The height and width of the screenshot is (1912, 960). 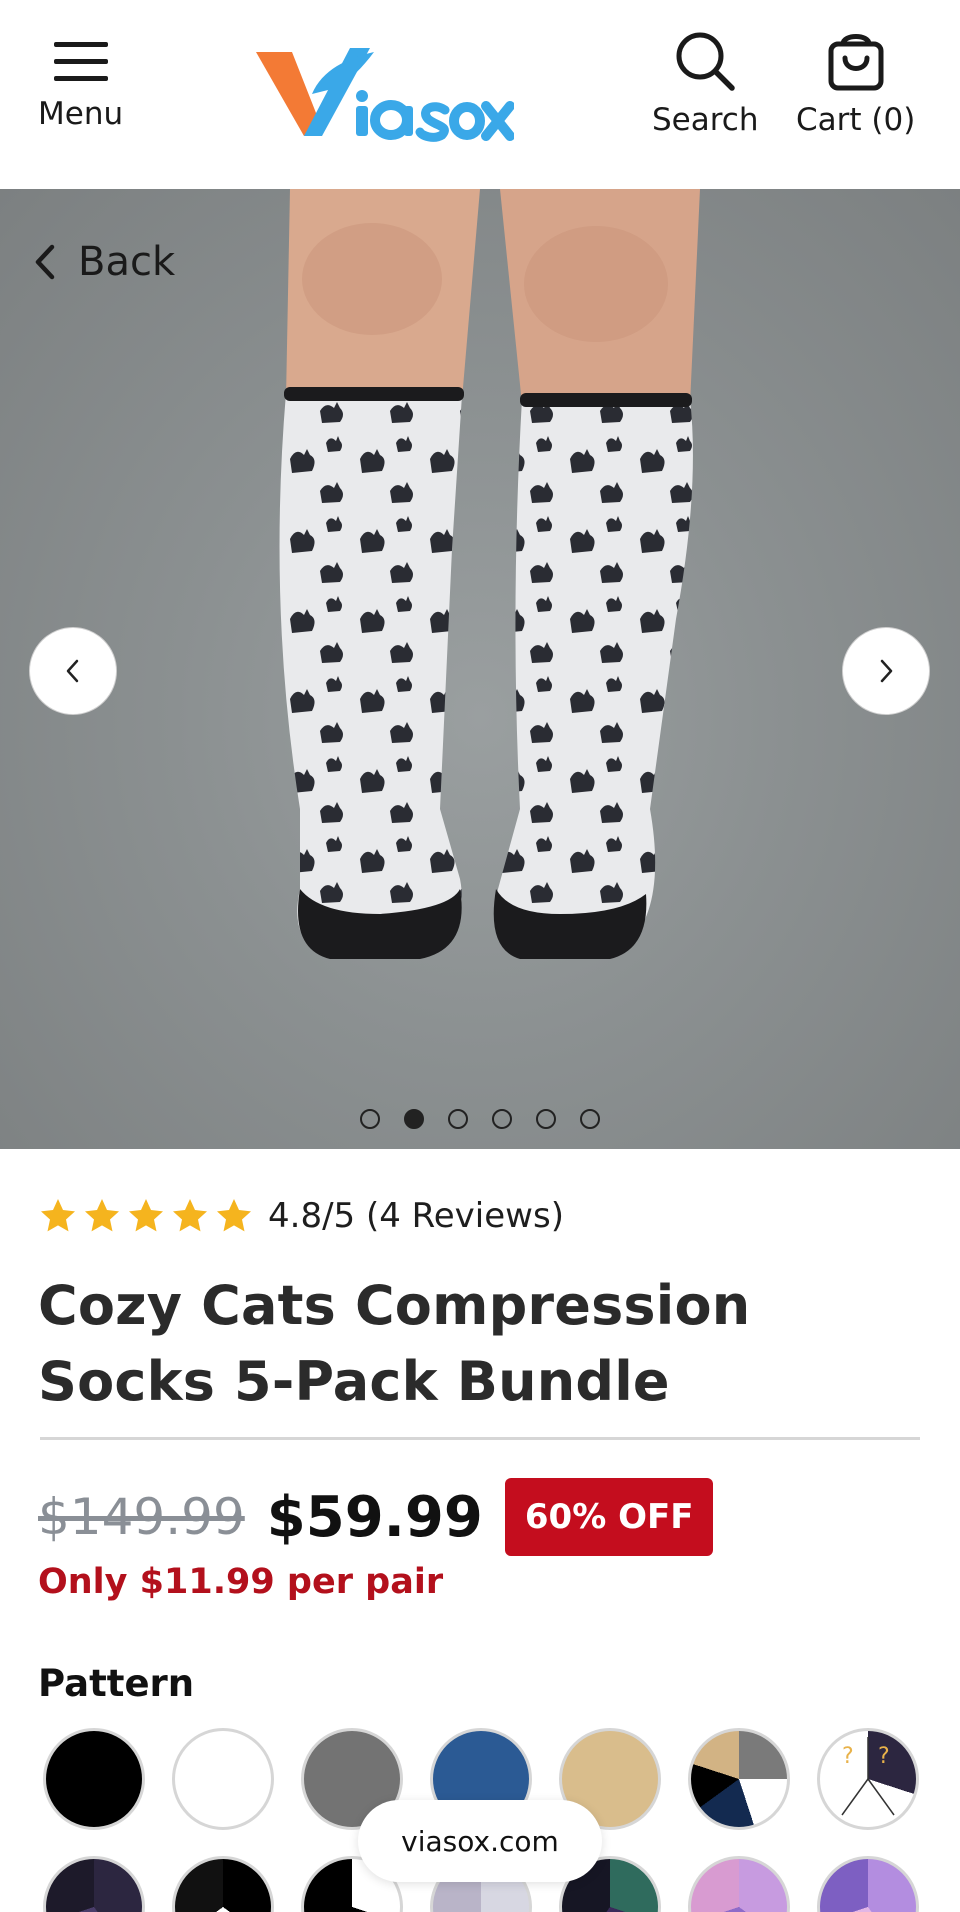 I want to click on carousel-prev-button, so click(x=73, y=671).